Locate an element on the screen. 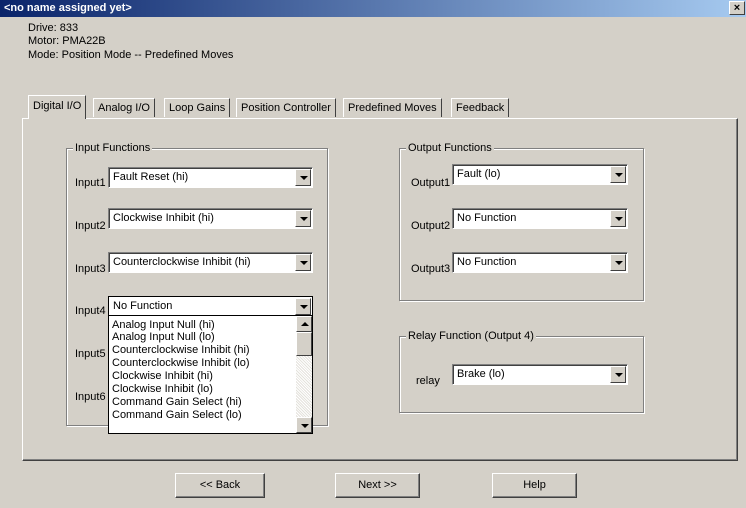  input2-label: Input2 is located at coordinates (90, 226).